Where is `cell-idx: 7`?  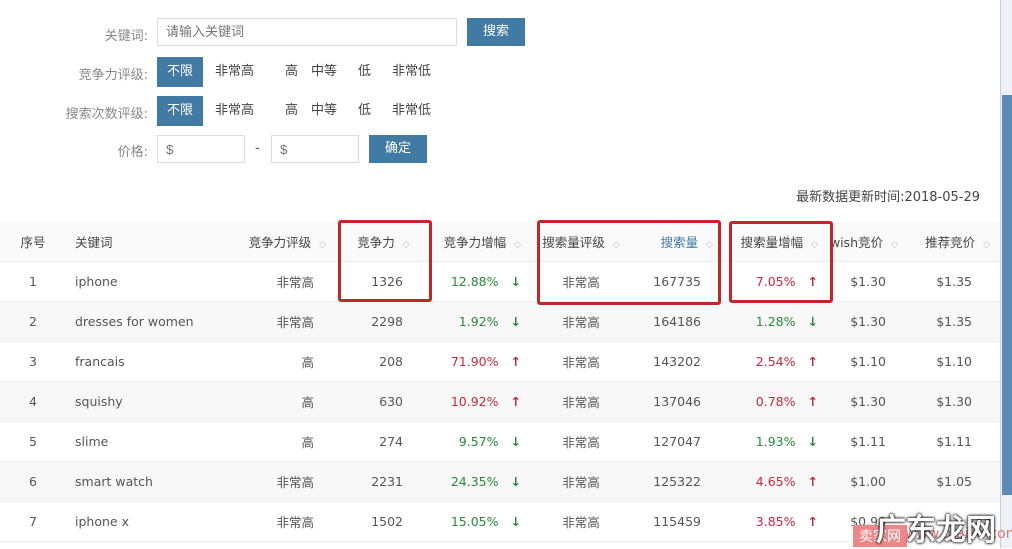
cell-idx: 7 is located at coordinates (33, 521).